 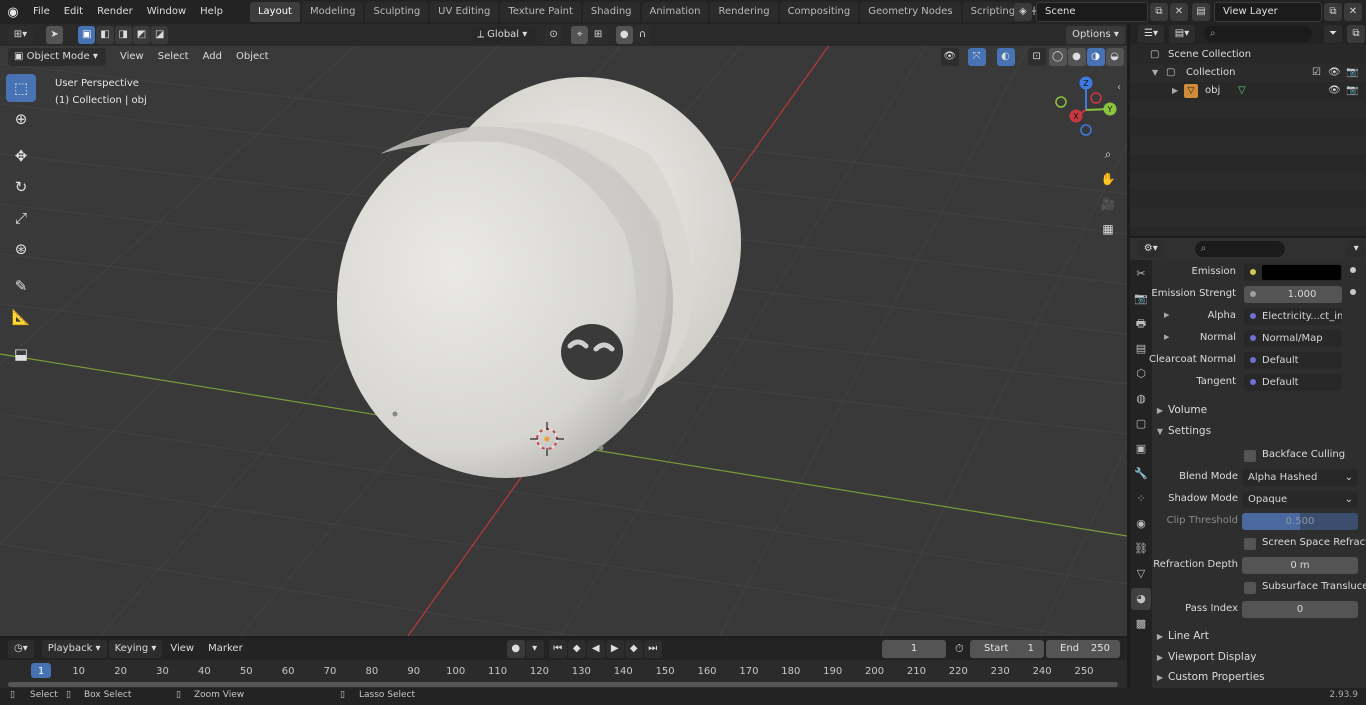 I want to click on material-input-field: Electricity...ct_inv.png, so click(x=1293, y=316).